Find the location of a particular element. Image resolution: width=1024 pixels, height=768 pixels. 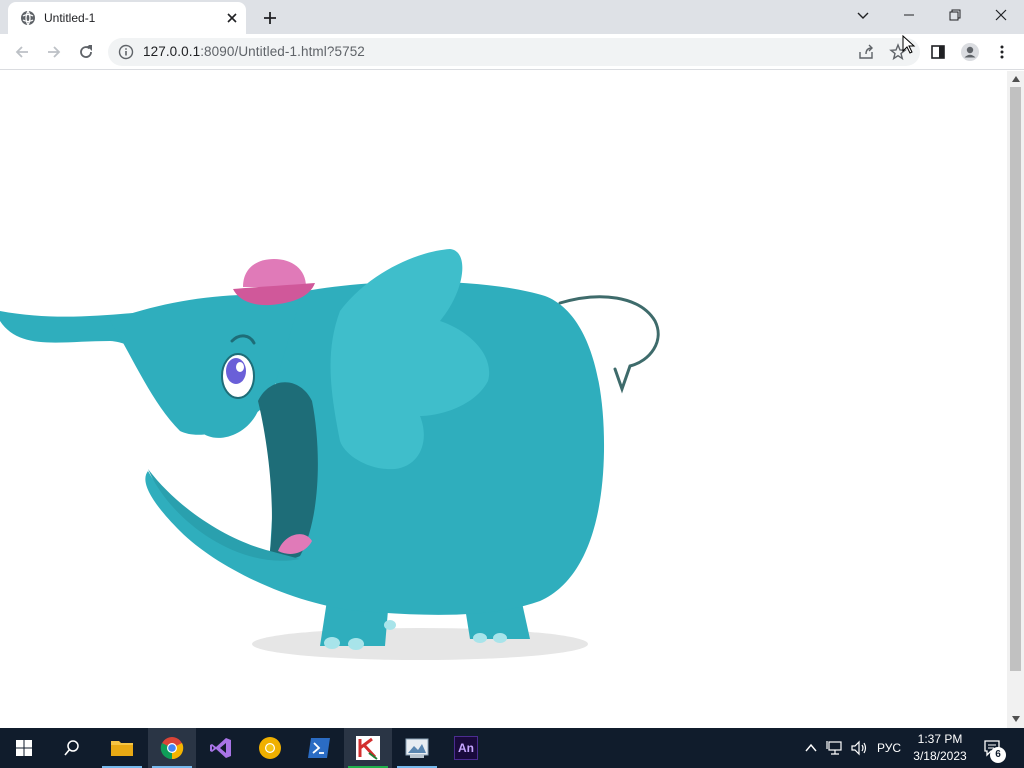

globe-icon is located at coordinates (28, 18).